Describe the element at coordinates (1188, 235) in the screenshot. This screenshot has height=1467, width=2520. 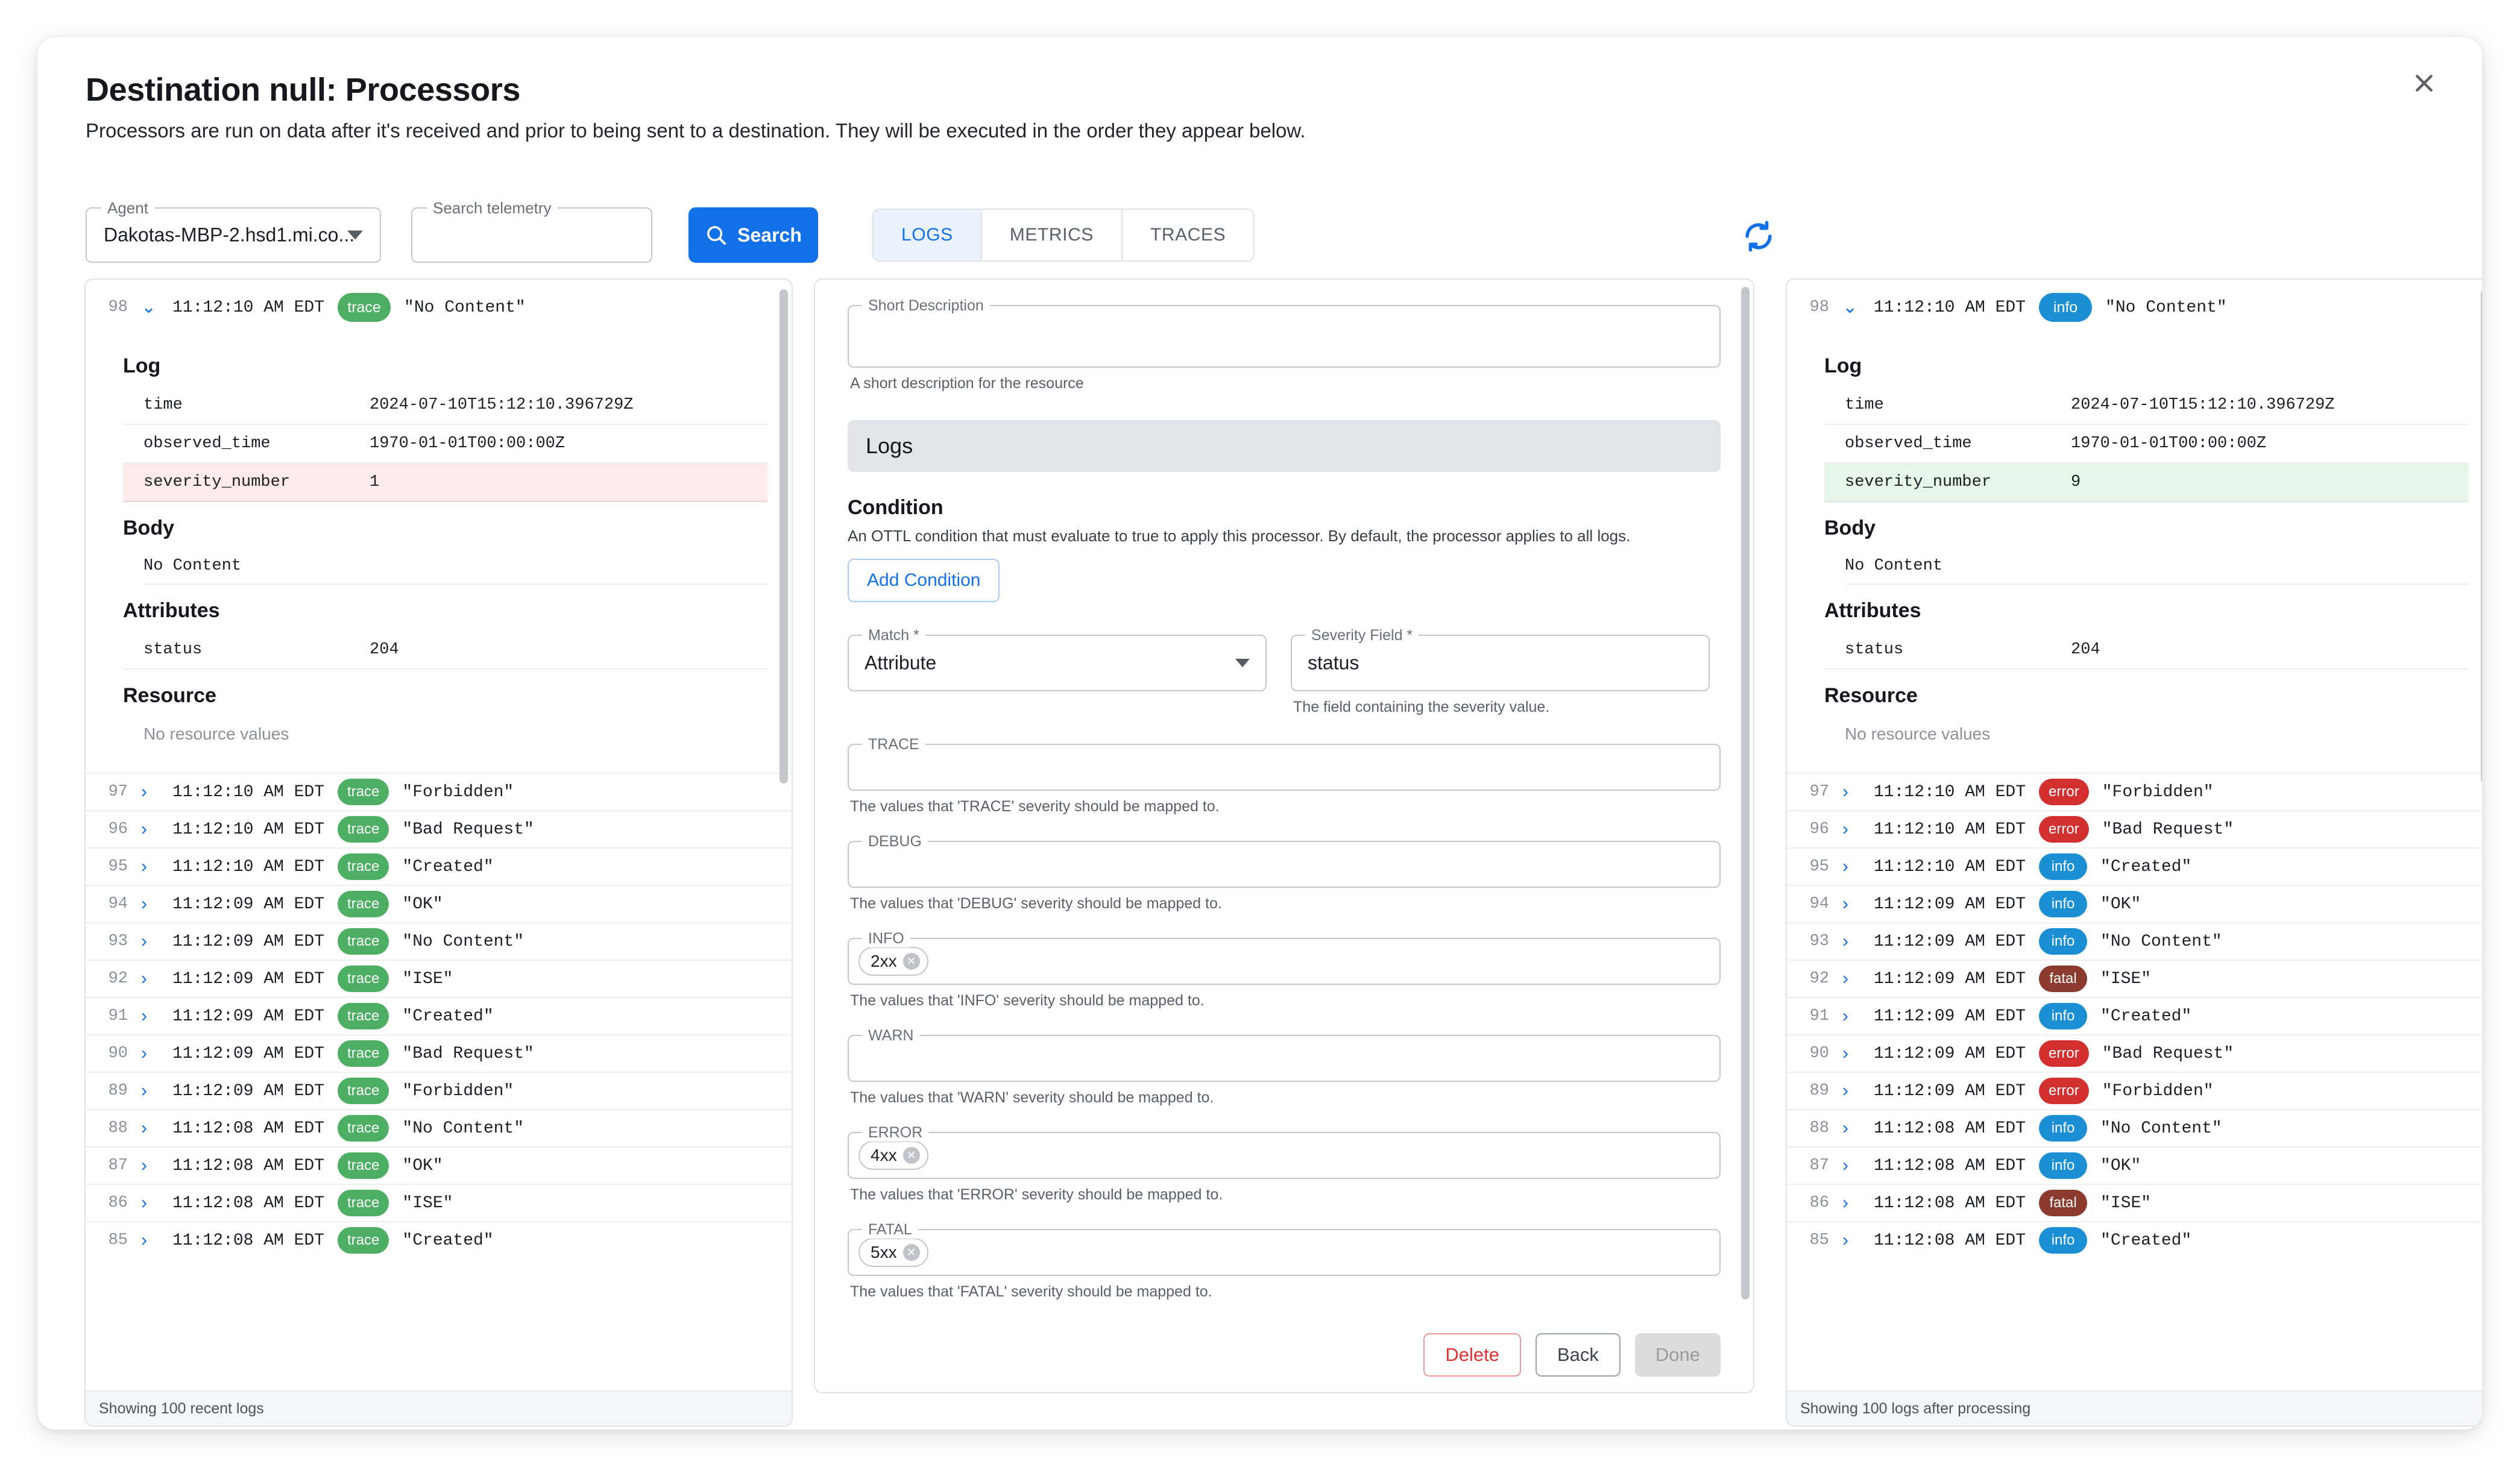
I see `tab-traces: TRACES` at that location.